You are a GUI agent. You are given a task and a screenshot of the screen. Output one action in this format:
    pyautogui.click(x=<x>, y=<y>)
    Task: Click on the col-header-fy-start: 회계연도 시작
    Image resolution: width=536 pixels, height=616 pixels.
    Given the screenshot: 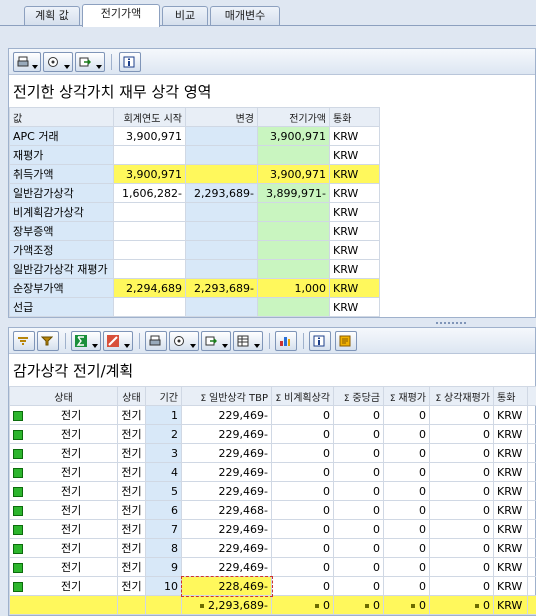 What is the action you would take?
    pyautogui.click(x=149, y=117)
    